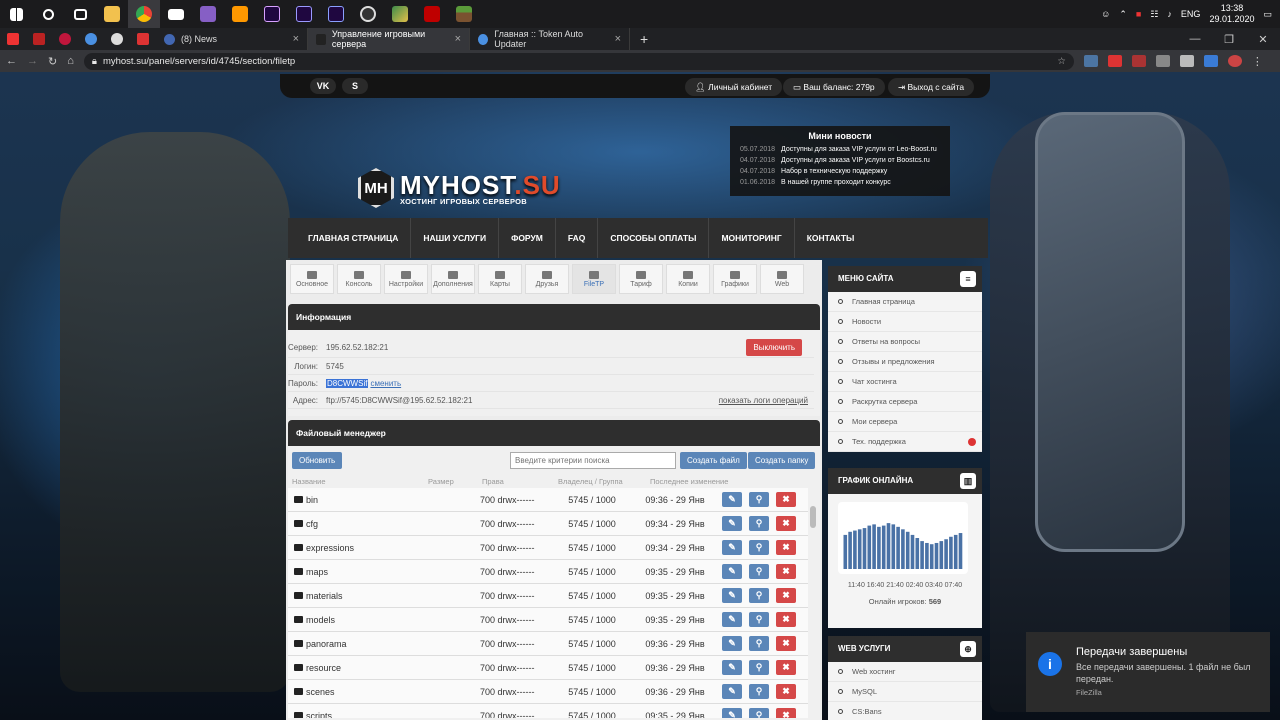  Describe the element at coordinates (688, 279) in the screenshot. I see `subtab-9: Копии` at that location.